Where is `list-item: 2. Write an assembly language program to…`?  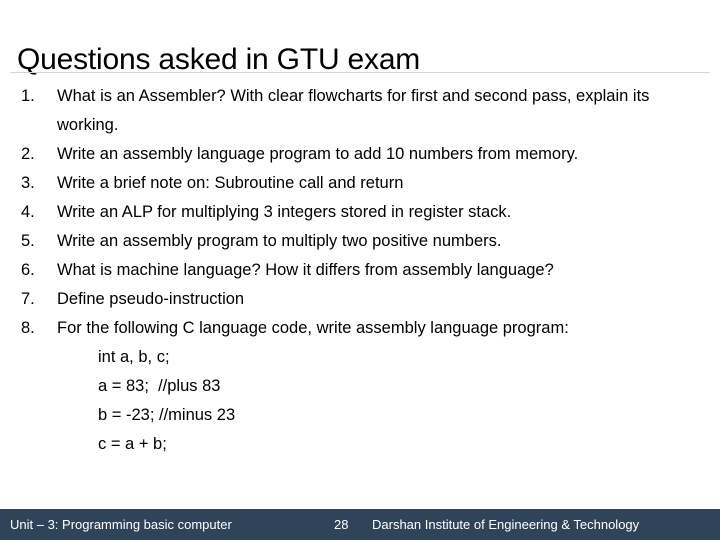
list-item: 2. Write an assembly language program to… is located at coordinates (360, 154).